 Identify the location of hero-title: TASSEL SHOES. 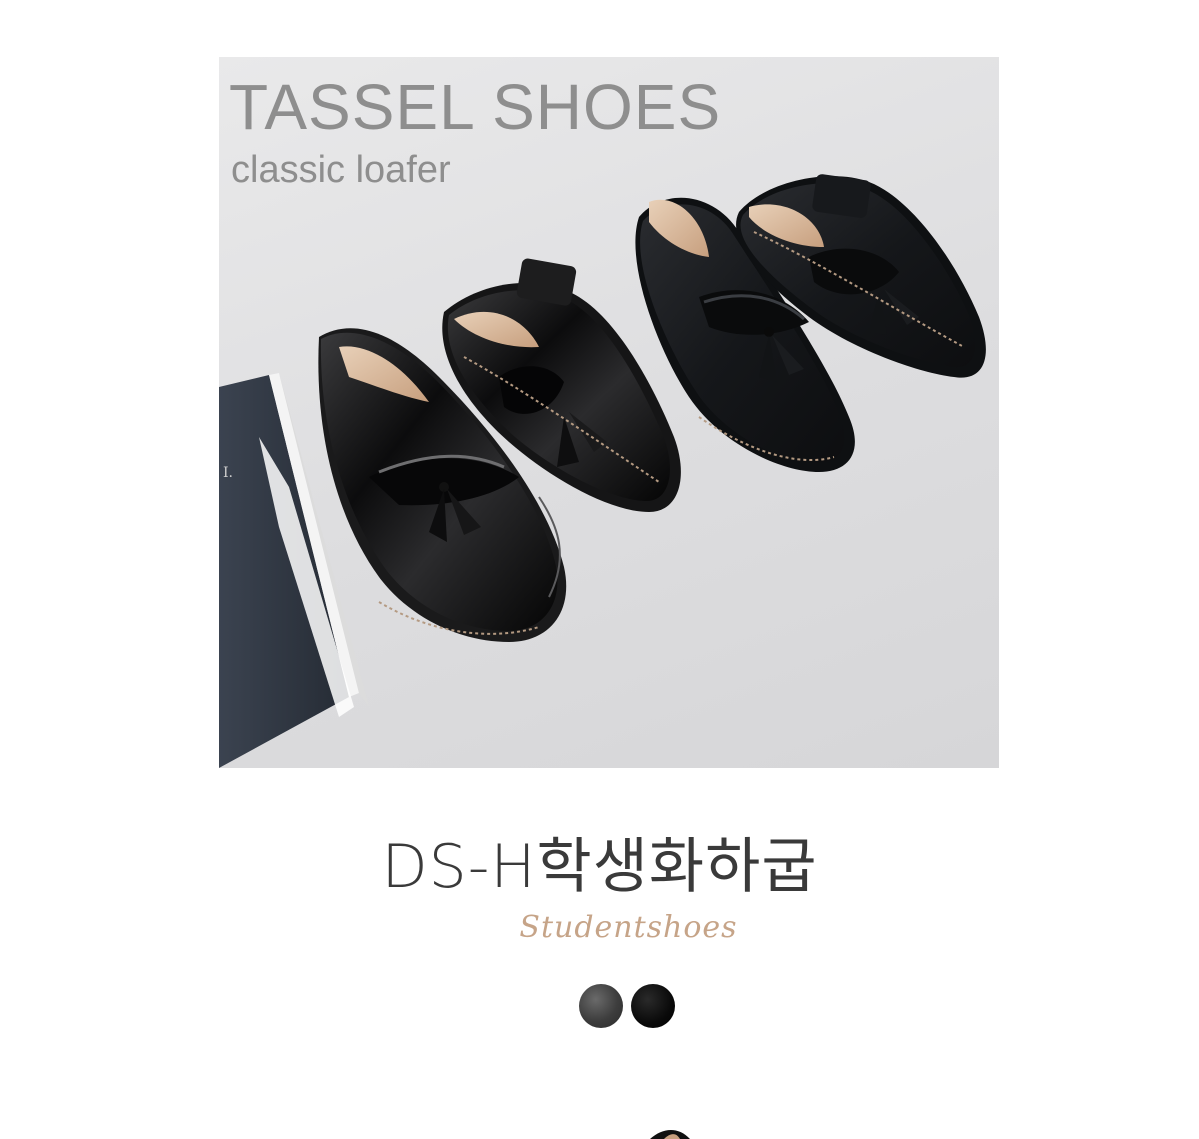
(475, 107).